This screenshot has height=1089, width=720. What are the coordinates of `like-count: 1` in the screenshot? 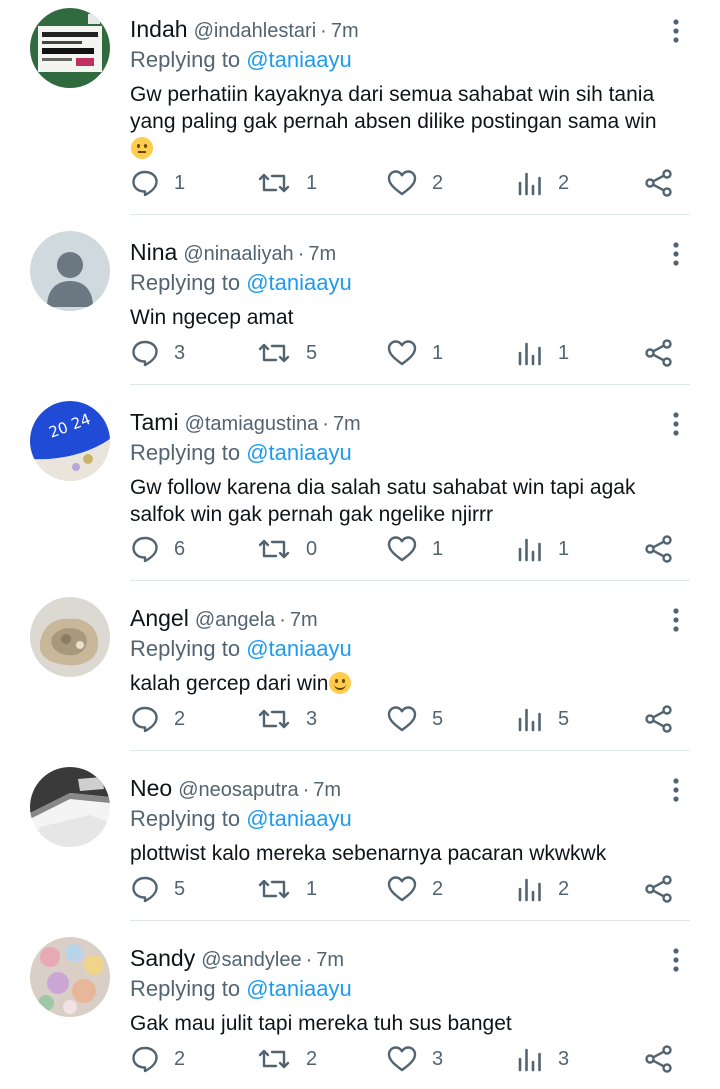 It's located at (438, 548).